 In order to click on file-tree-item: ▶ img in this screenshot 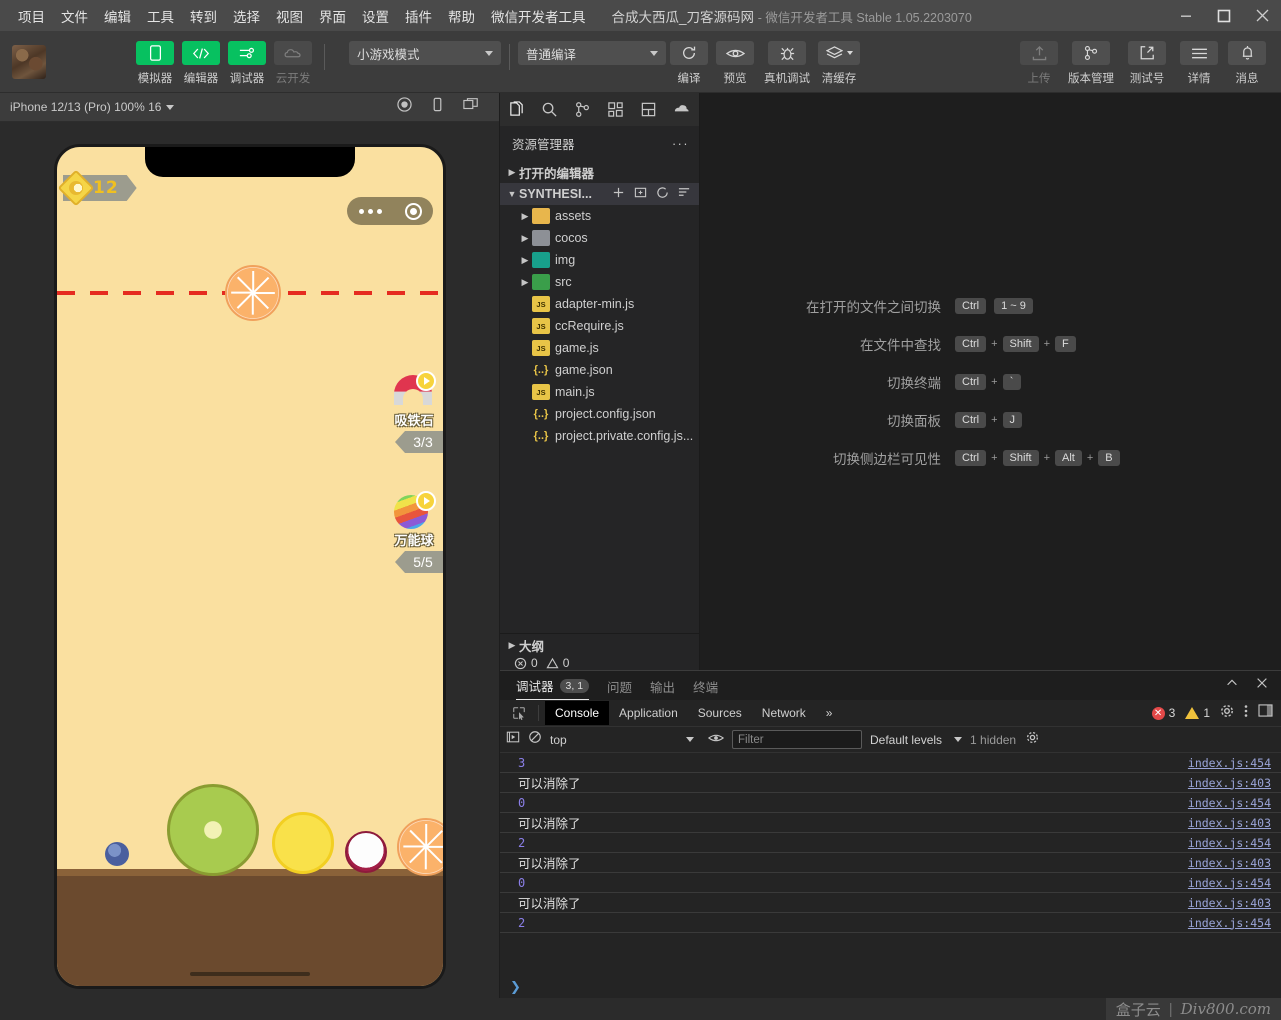, I will do `click(599, 260)`.